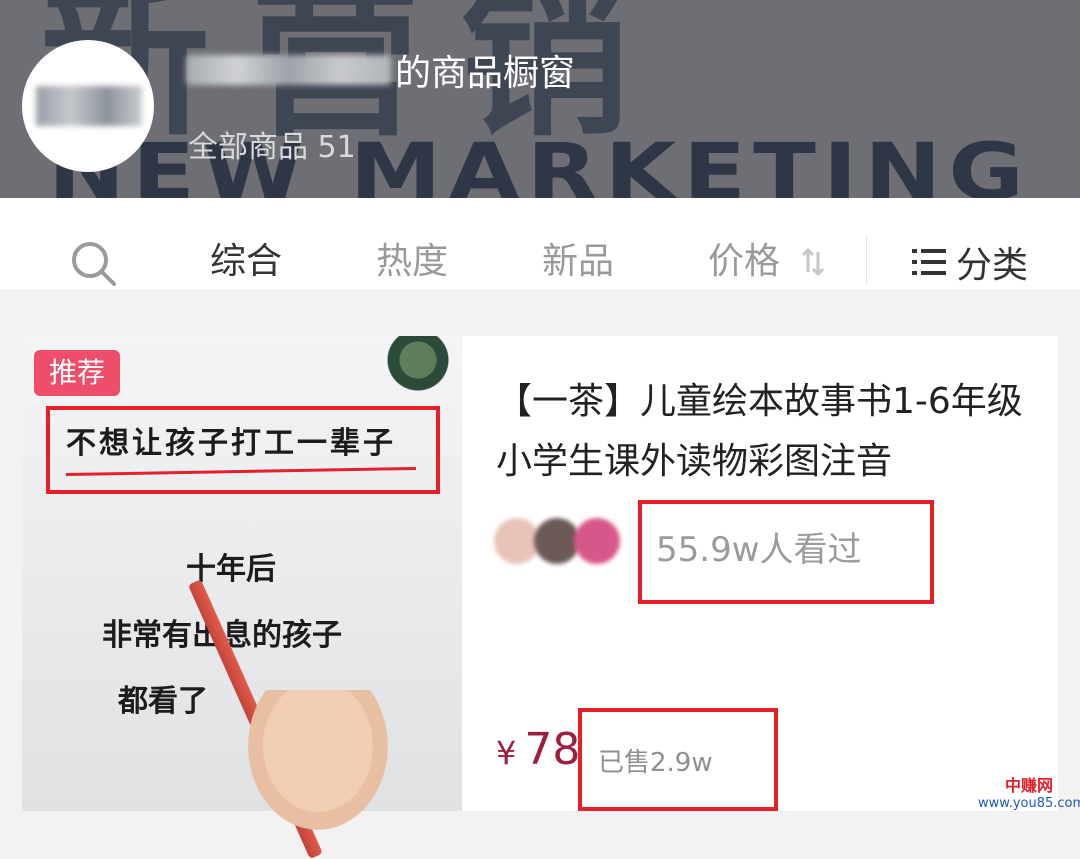 The height and width of the screenshot is (859, 1080). I want to click on tab-new: 新品, so click(578, 262).